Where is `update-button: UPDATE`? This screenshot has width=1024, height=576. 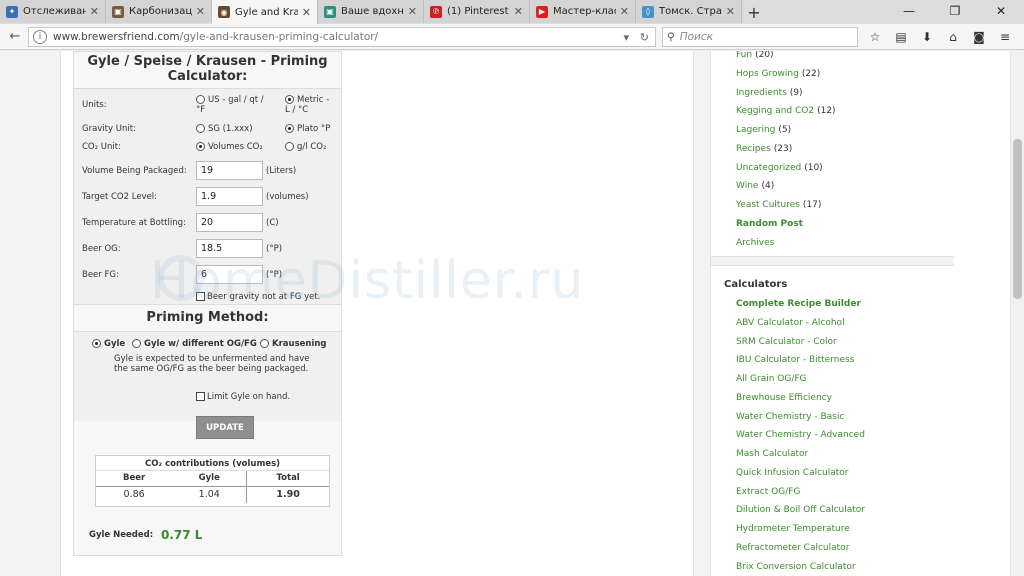
update-button: UPDATE is located at coordinates (225, 427).